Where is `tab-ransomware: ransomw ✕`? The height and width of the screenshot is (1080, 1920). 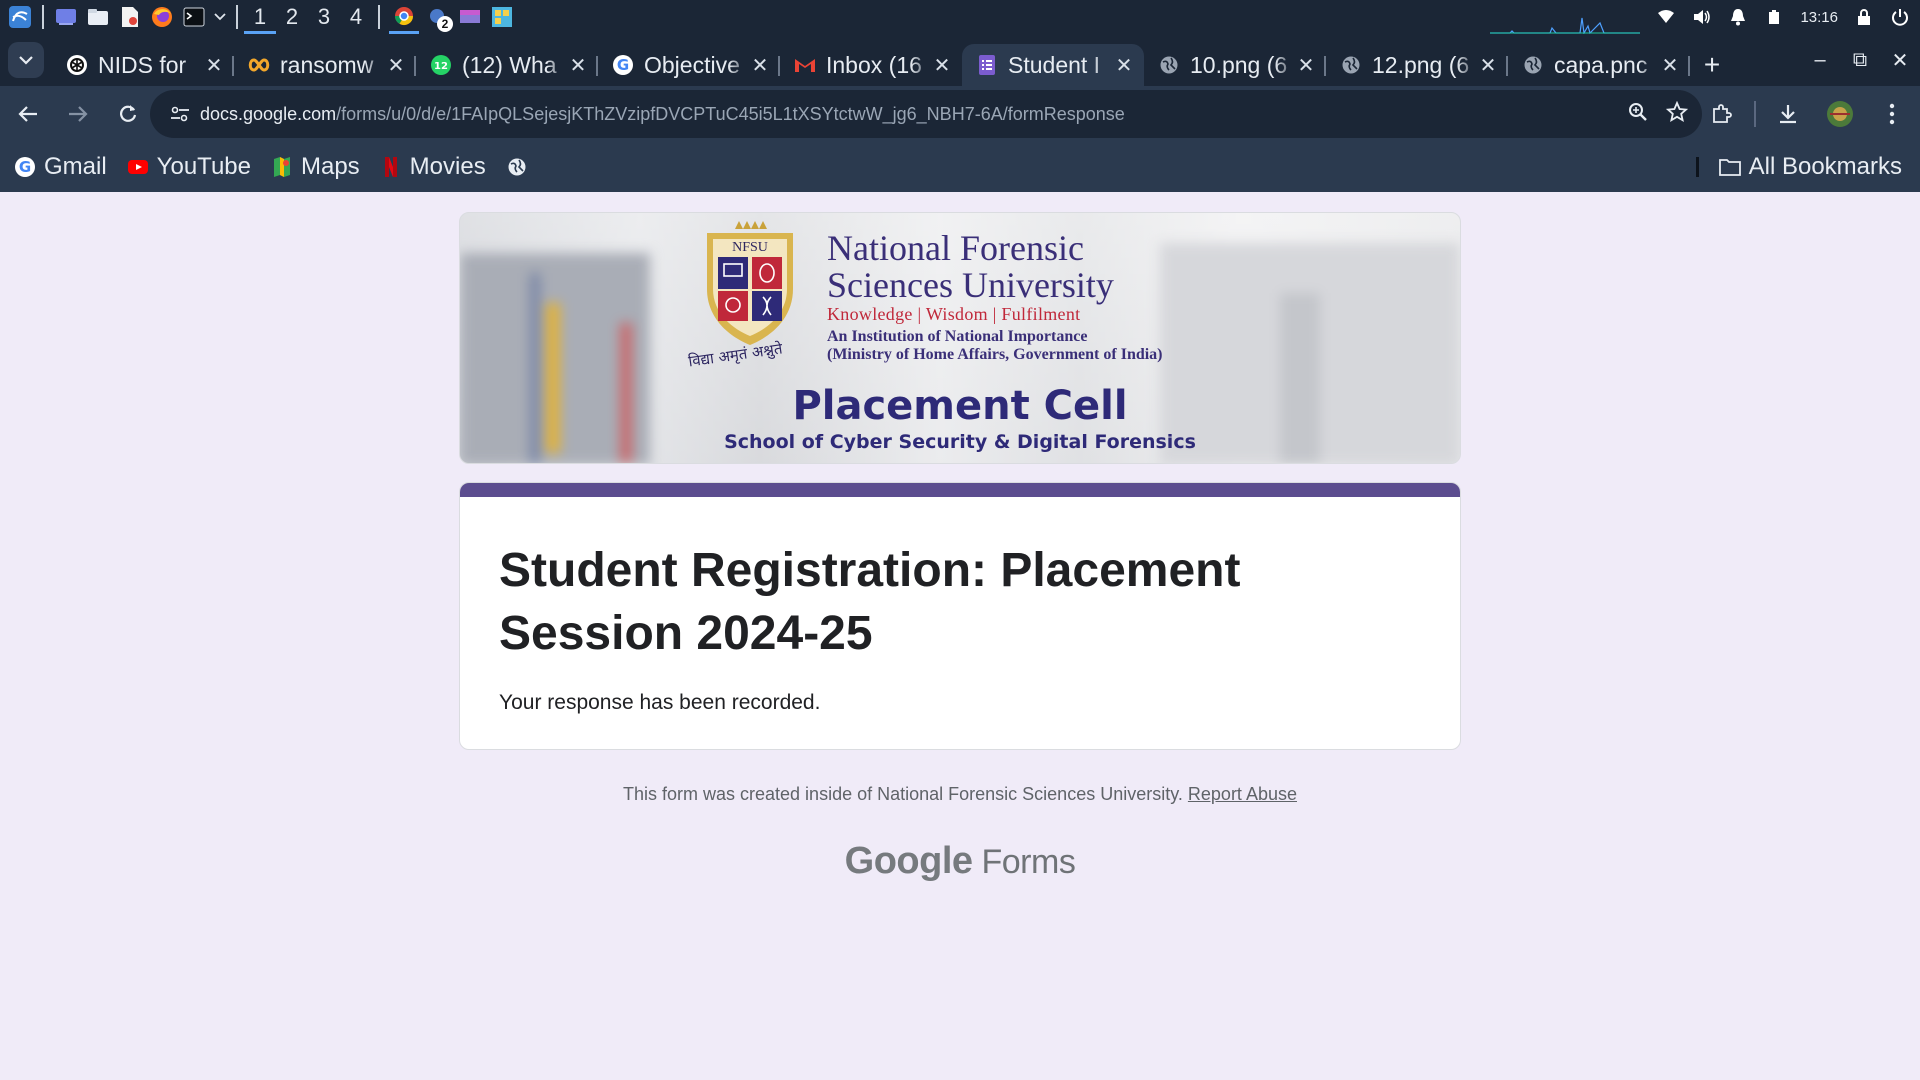 tab-ransomware: ransomw ✕ is located at coordinates (325, 65).